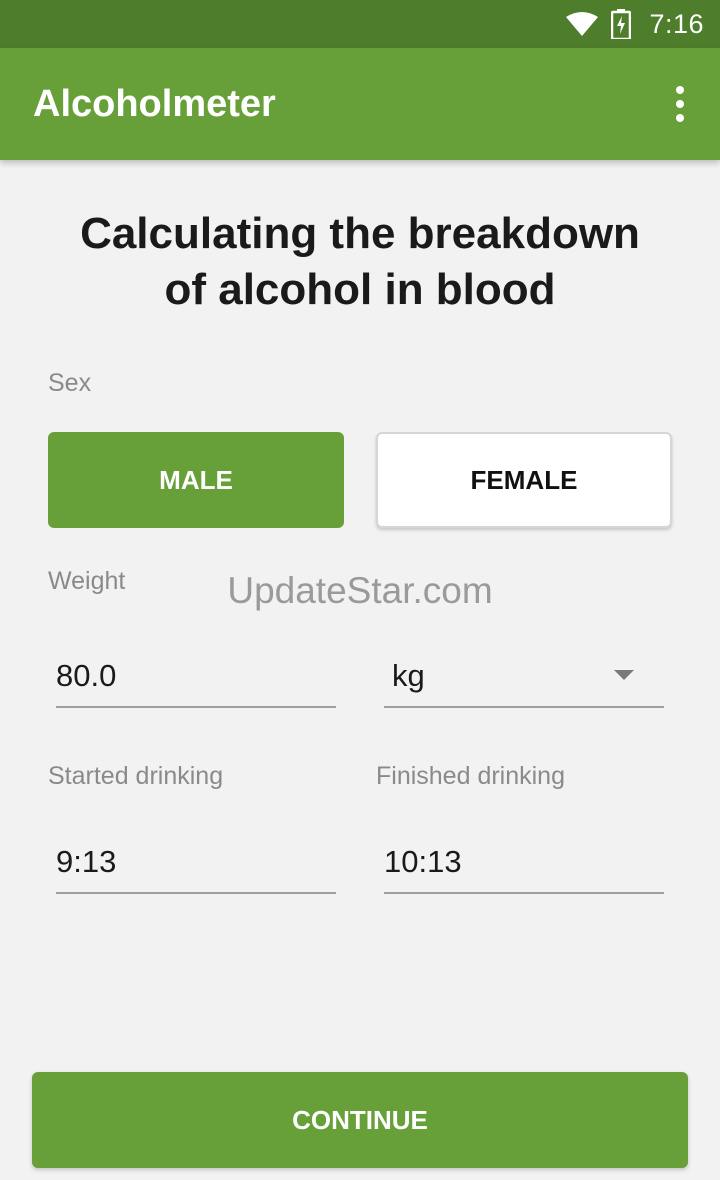 The image size is (720, 1180). I want to click on finished-drinking-value: 10:13, so click(423, 861).